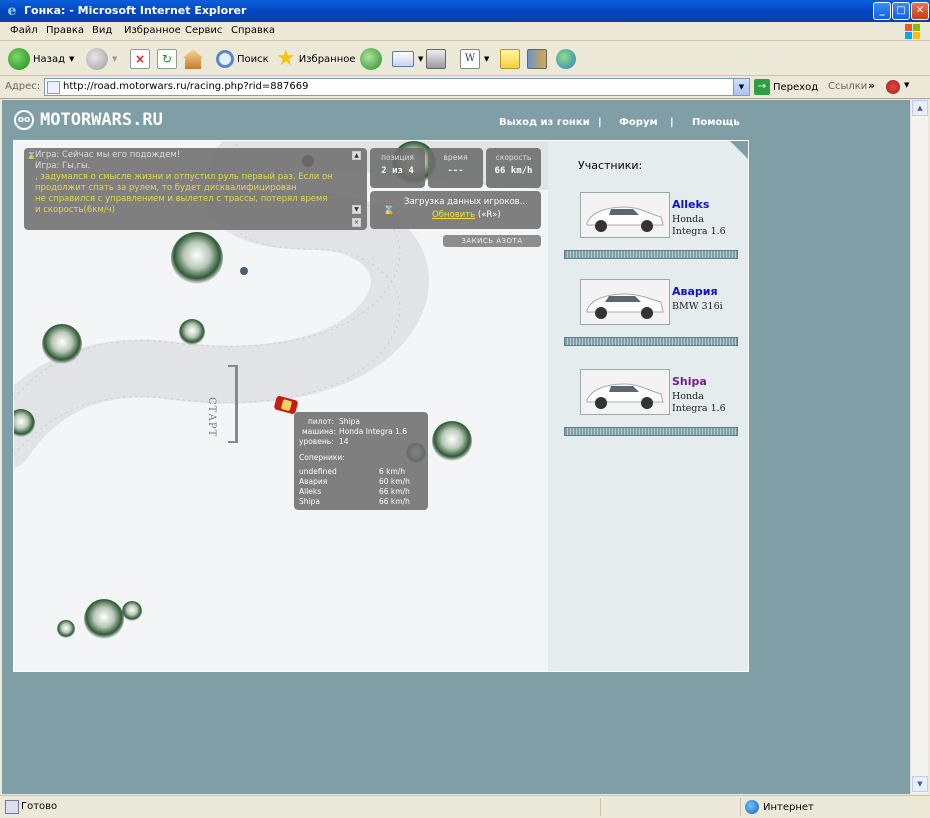 The image size is (930, 818). Describe the element at coordinates (920, 11) in the screenshot. I see `close-button: ✕` at that location.